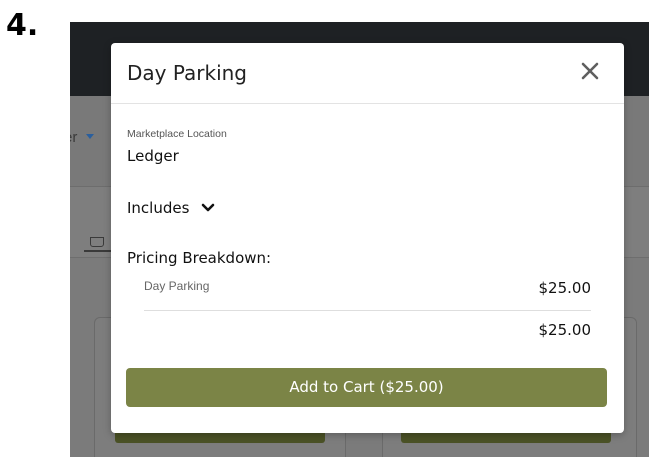 The height and width of the screenshot is (457, 649). Describe the element at coordinates (366, 387) in the screenshot. I see `add-to-cart-button: Add to Cart ($25.00)` at that location.